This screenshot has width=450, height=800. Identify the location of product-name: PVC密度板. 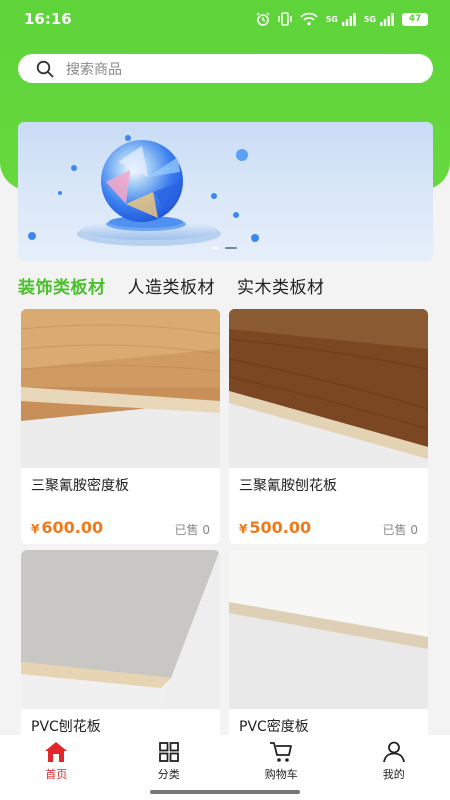
(274, 727).